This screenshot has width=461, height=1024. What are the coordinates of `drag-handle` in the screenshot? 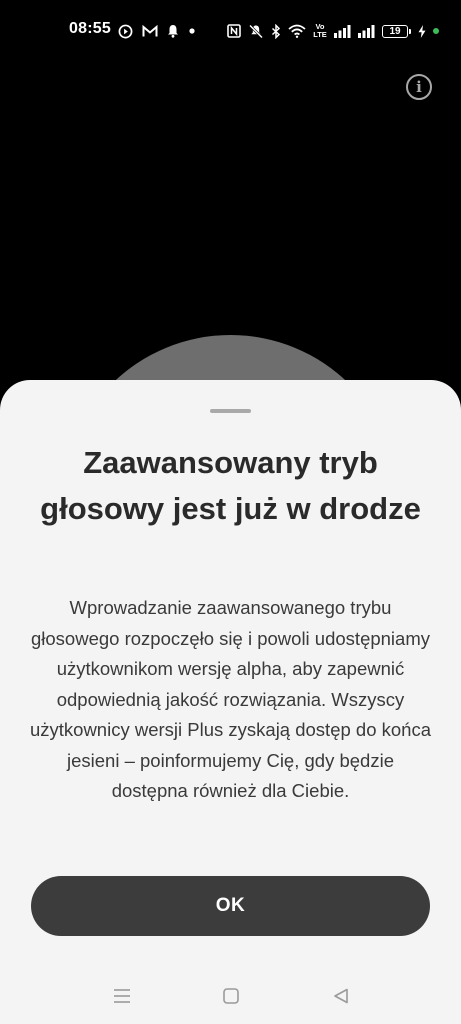 It's located at (230, 411).